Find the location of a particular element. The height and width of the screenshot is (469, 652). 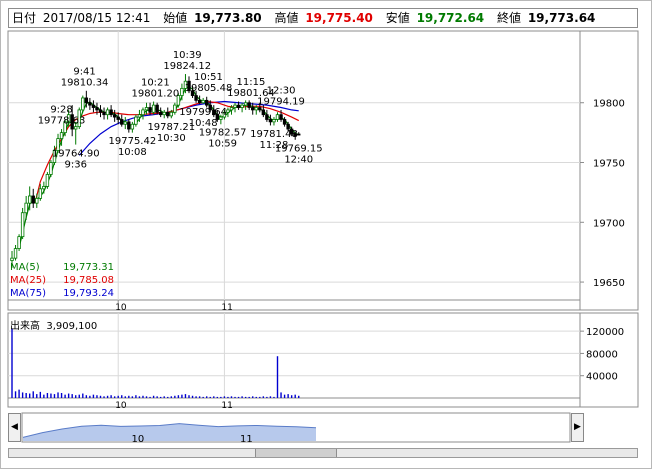

annotation-time: 11:15 is located at coordinates (251, 82).